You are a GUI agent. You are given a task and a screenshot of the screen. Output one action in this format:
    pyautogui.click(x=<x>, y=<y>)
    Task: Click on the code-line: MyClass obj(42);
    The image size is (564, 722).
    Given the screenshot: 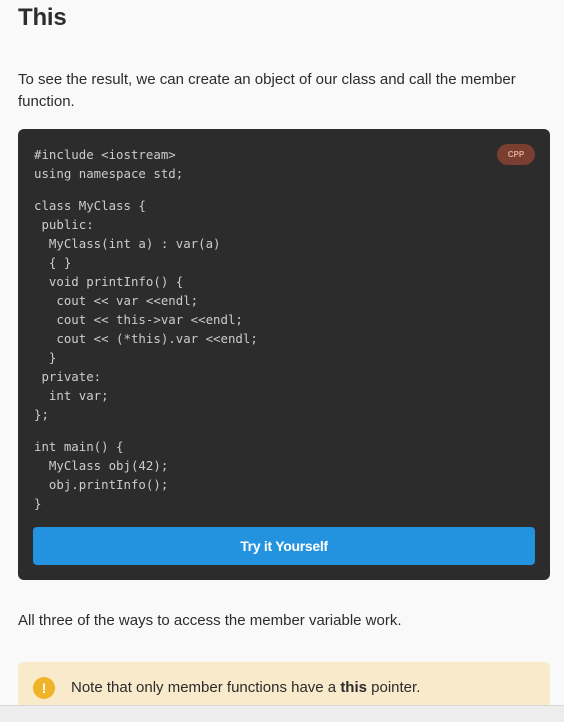 What is the action you would take?
    pyautogui.click(x=101, y=465)
    